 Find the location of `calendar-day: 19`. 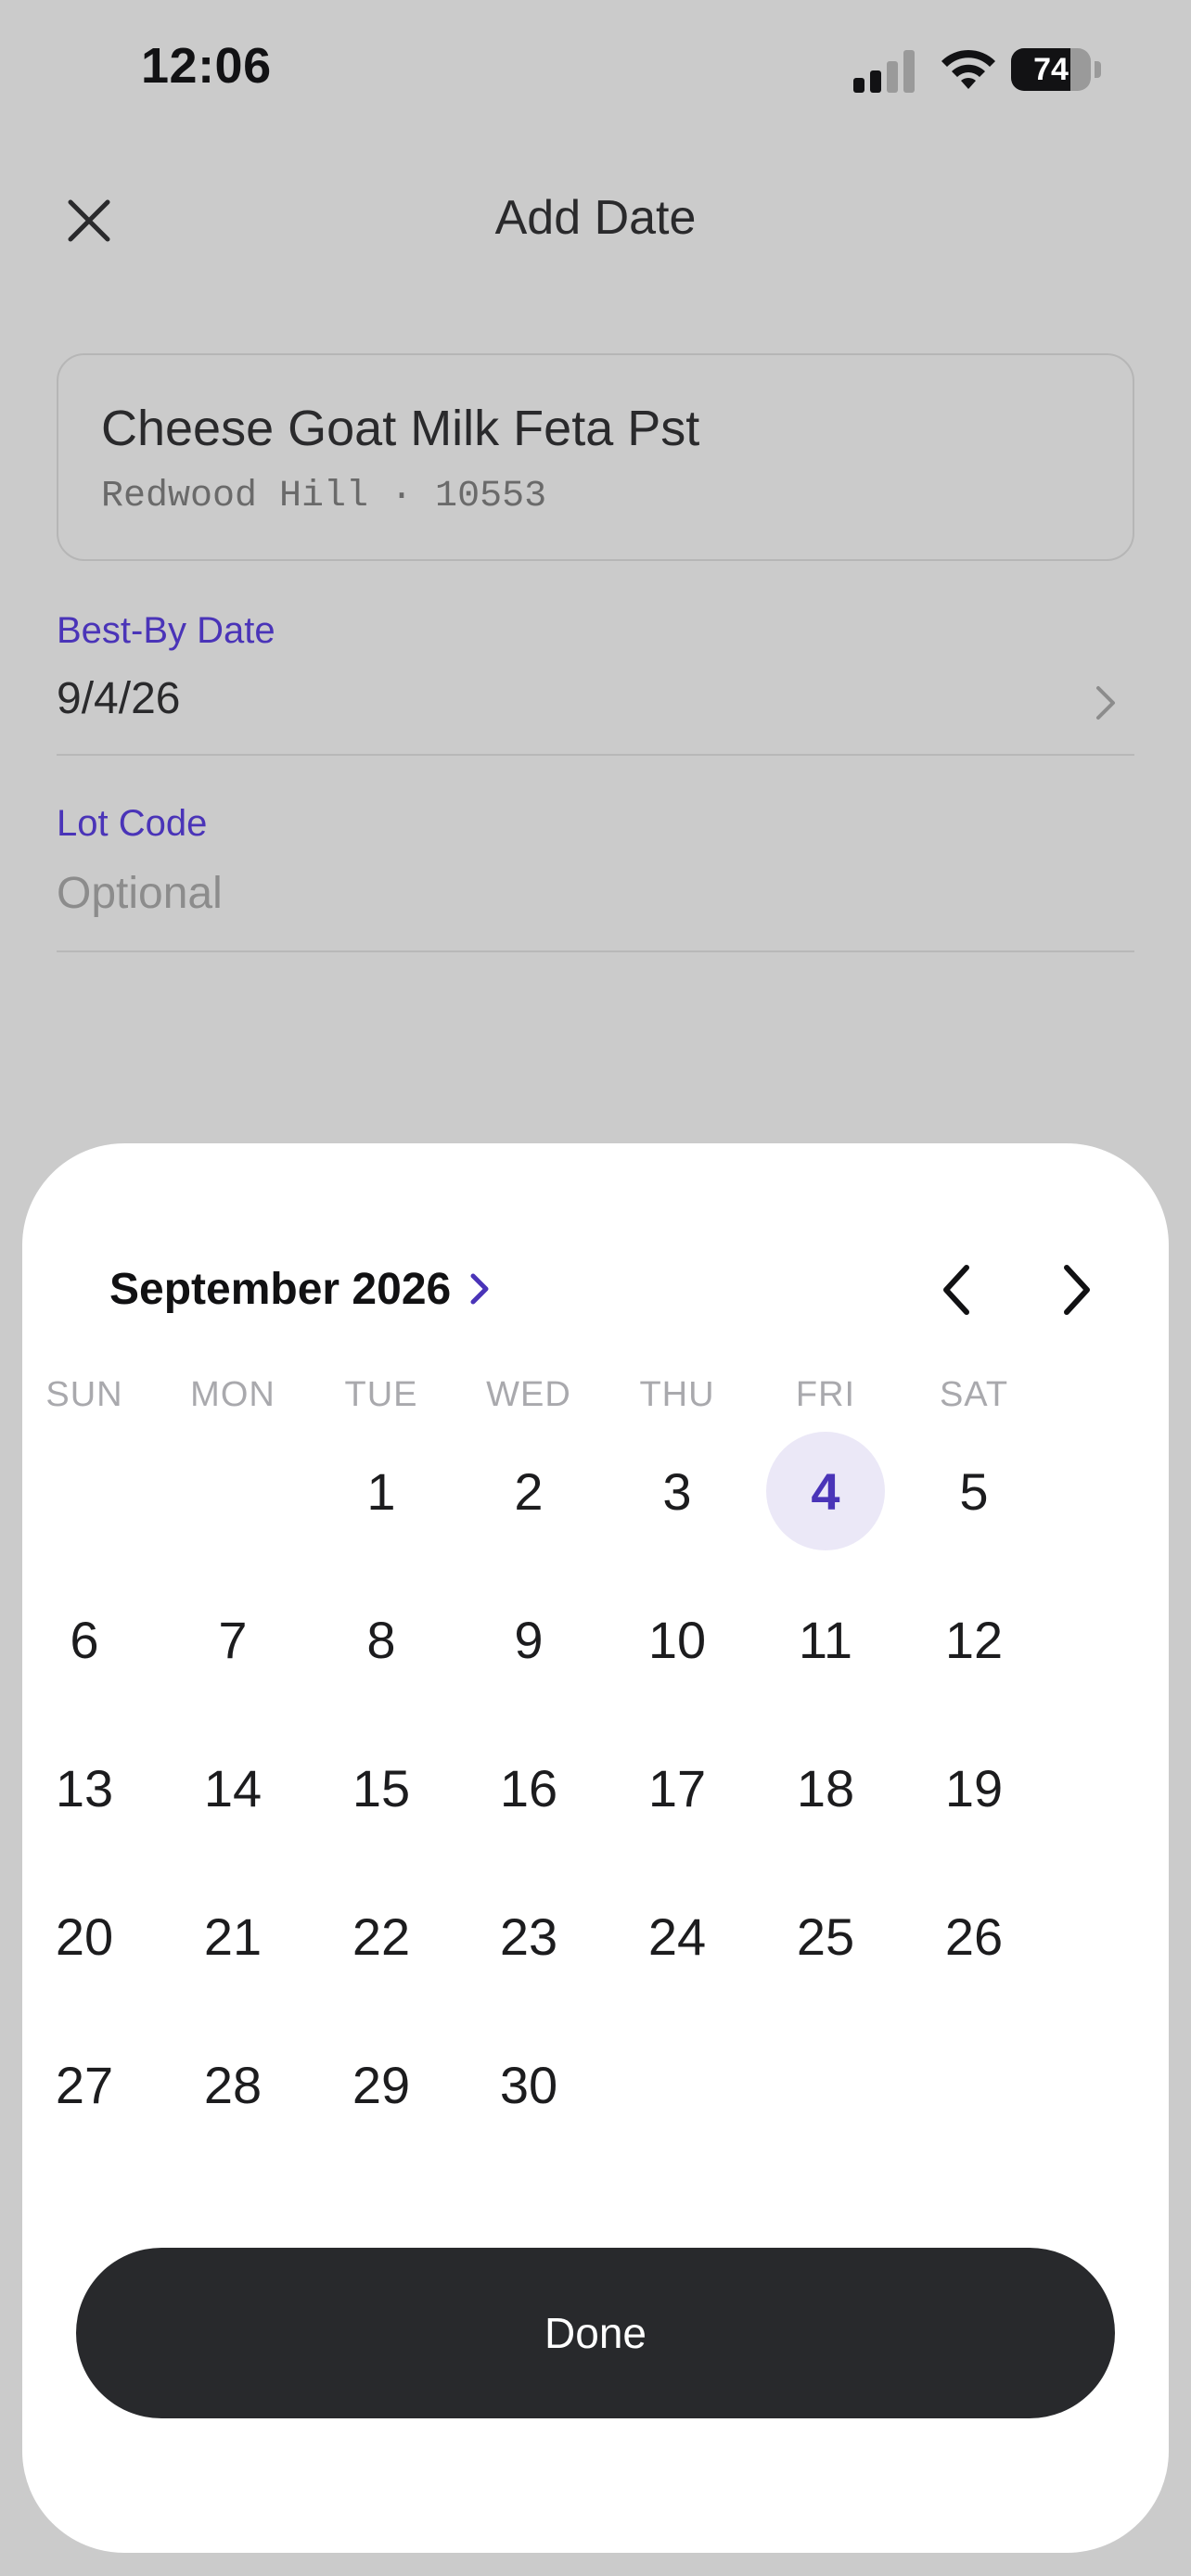

calendar-day: 19 is located at coordinates (974, 1787).